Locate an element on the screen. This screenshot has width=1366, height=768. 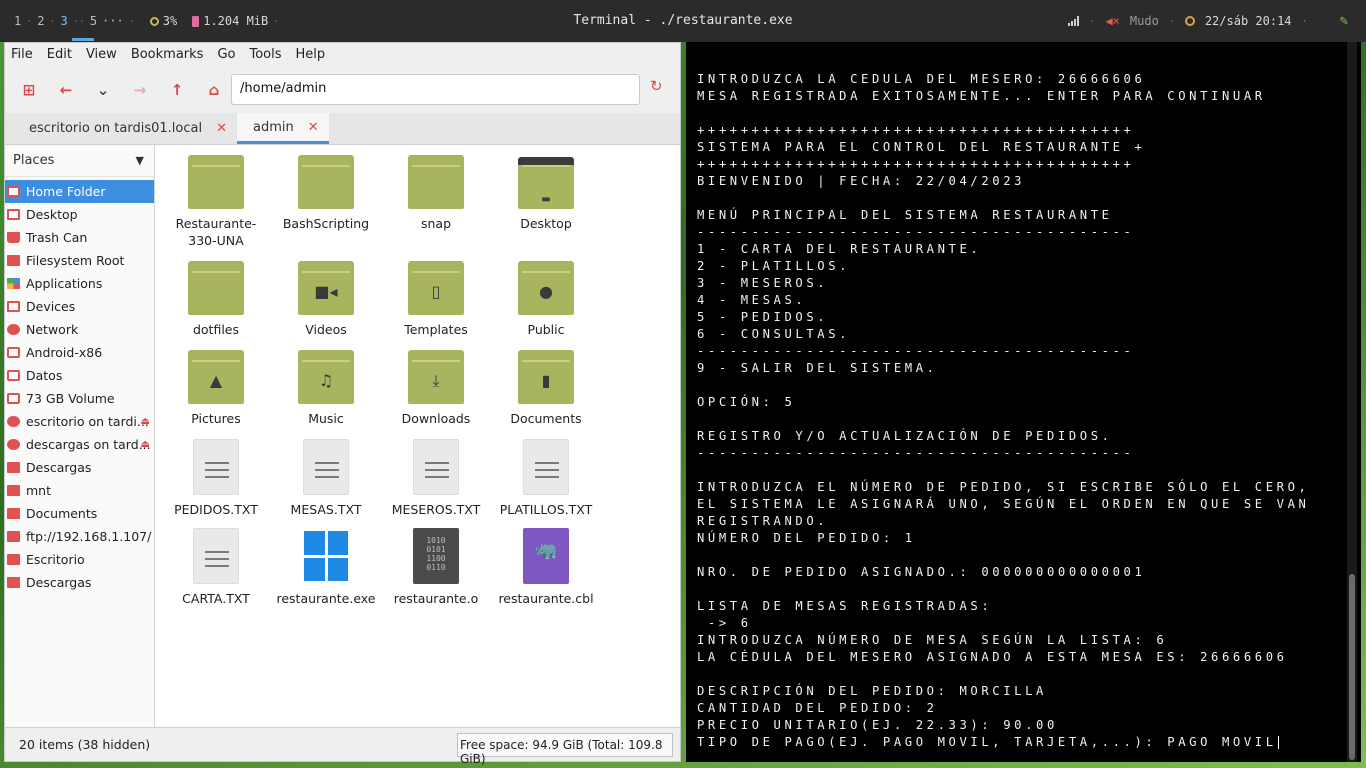
sidebar-item-home-folder: Home Folder is located at coordinates (79, 191).